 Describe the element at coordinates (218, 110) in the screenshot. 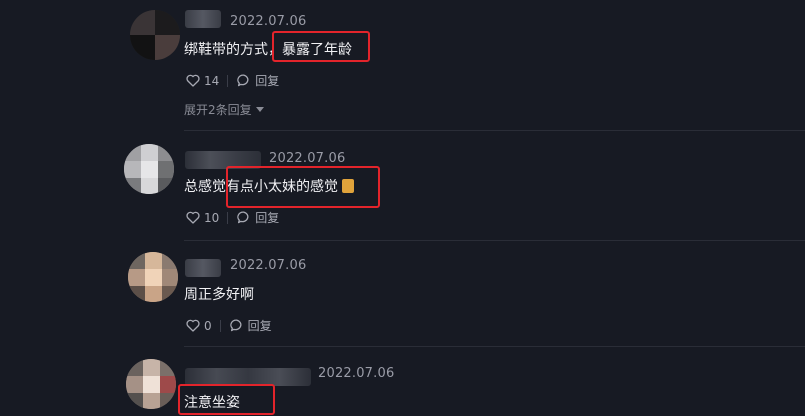

I see `expand-replies-label: 展开2条回复` at that location.